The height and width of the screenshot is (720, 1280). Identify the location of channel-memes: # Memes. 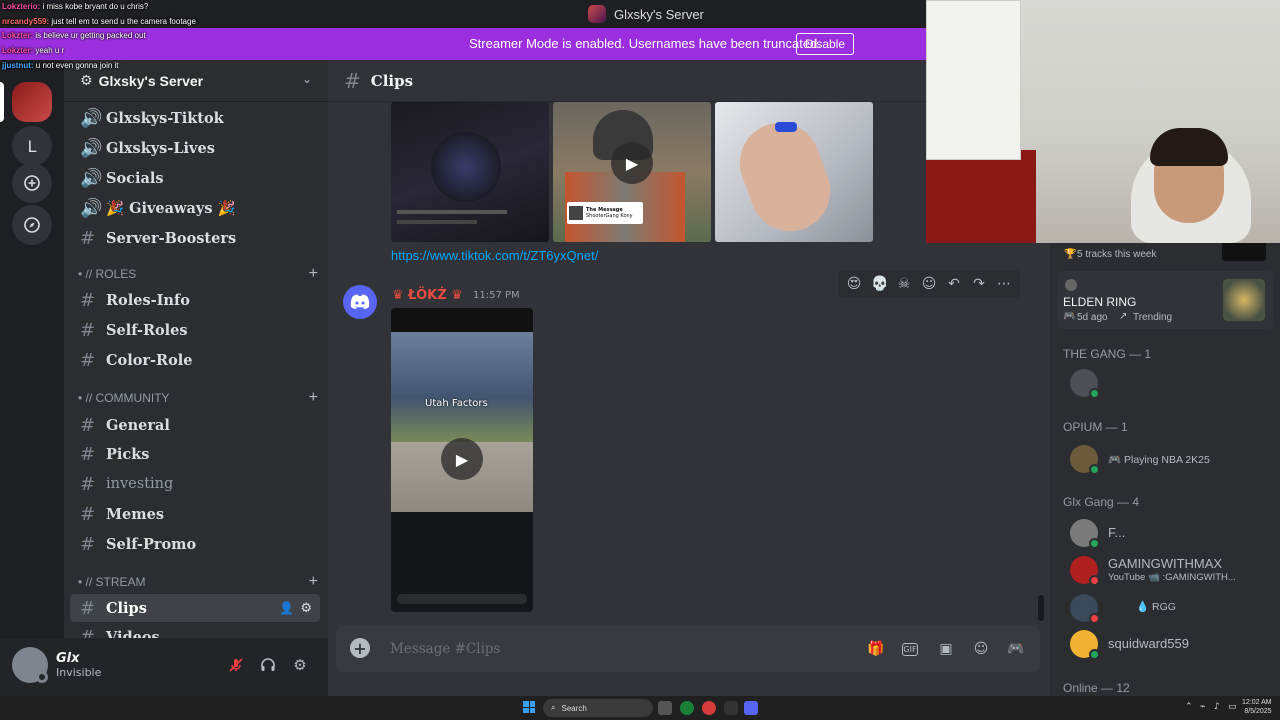
(195, 514).